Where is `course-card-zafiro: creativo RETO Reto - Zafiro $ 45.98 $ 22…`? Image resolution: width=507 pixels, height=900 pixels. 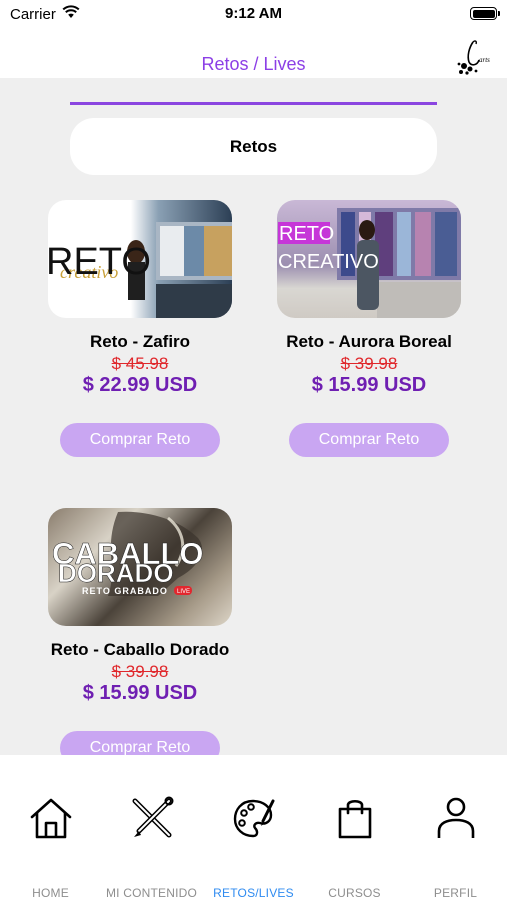
course-card-zafiro: creativo RETO Reto - Zafiro $ 45.98 $ 22… is located at coordinates (140, 328).